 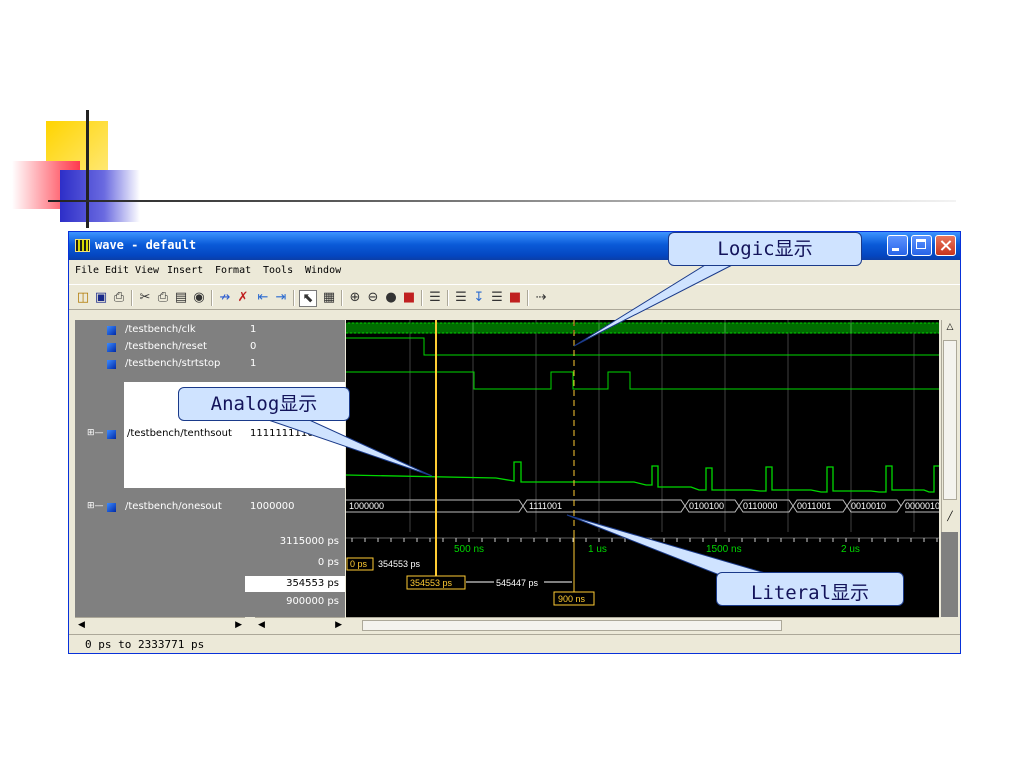 I want to click on clk-waveform, so click(x=642, y=328).